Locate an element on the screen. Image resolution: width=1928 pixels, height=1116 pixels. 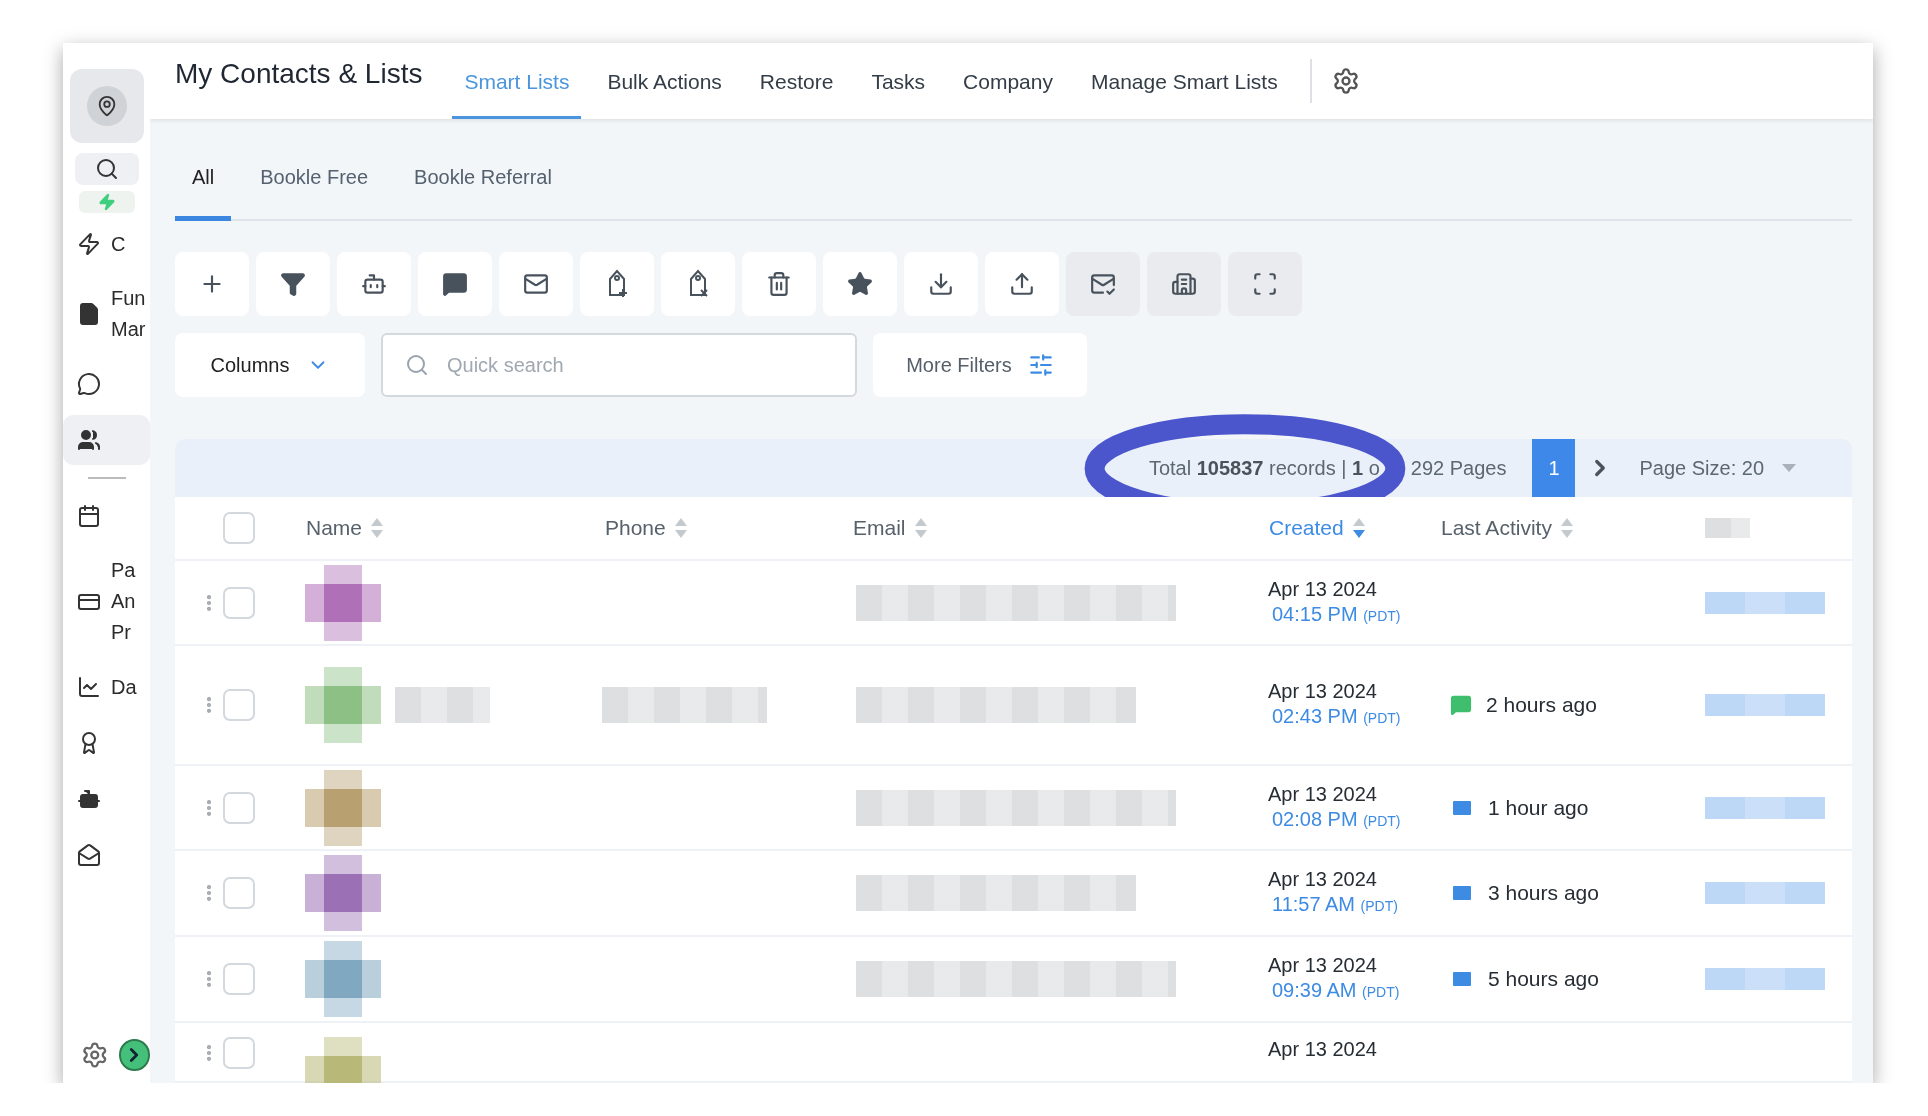
columns-button: Columns is located at coordinates (270, 365).